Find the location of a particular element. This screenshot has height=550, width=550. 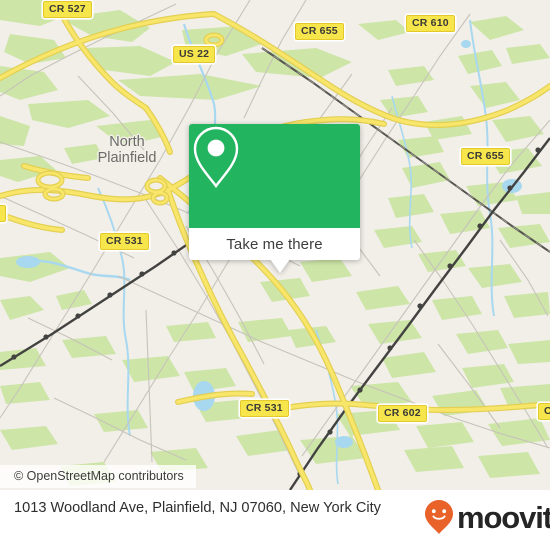

road-shield-us-22-clipped: 2 is located at coordinates (3, 214).